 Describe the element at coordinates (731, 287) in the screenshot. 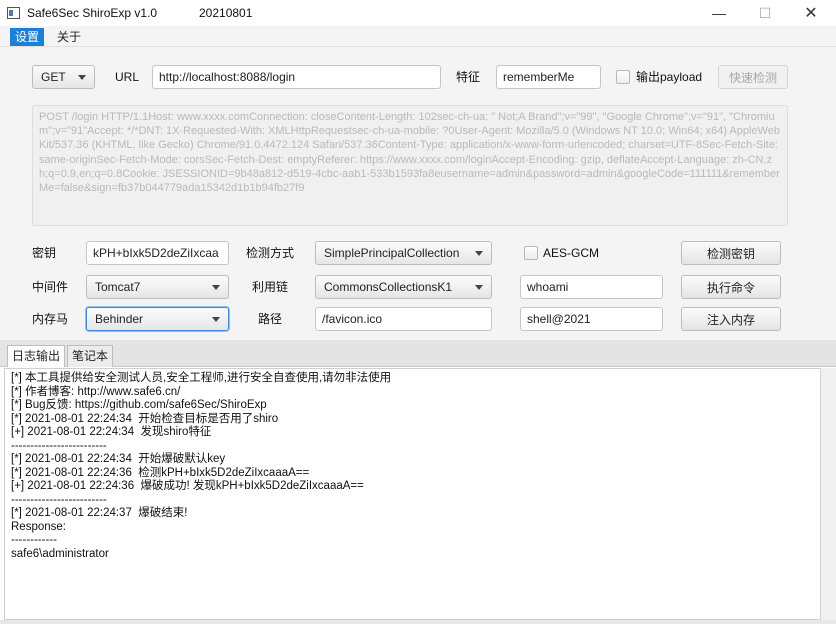

I see `exec-command-button: 执行命令` at that location.